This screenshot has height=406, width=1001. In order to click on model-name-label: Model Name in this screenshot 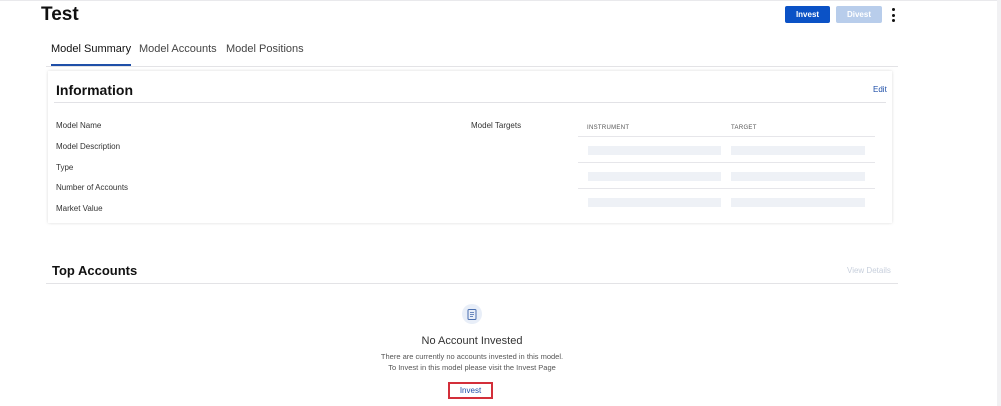, I will do `click(79, 125)`.